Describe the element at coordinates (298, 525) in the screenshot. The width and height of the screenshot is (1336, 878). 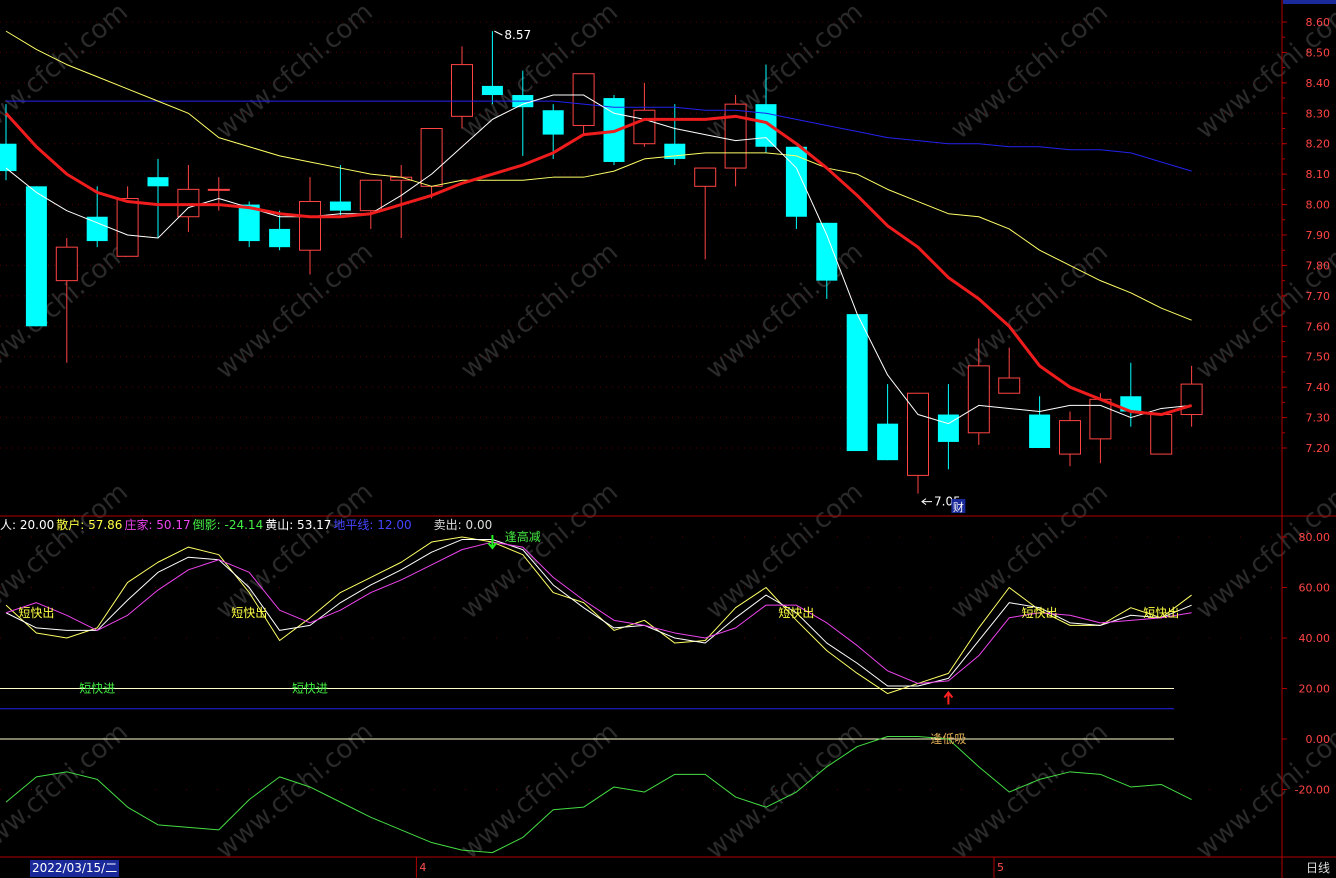
I see `indicator-value: 黄山: 53.17` at that location.